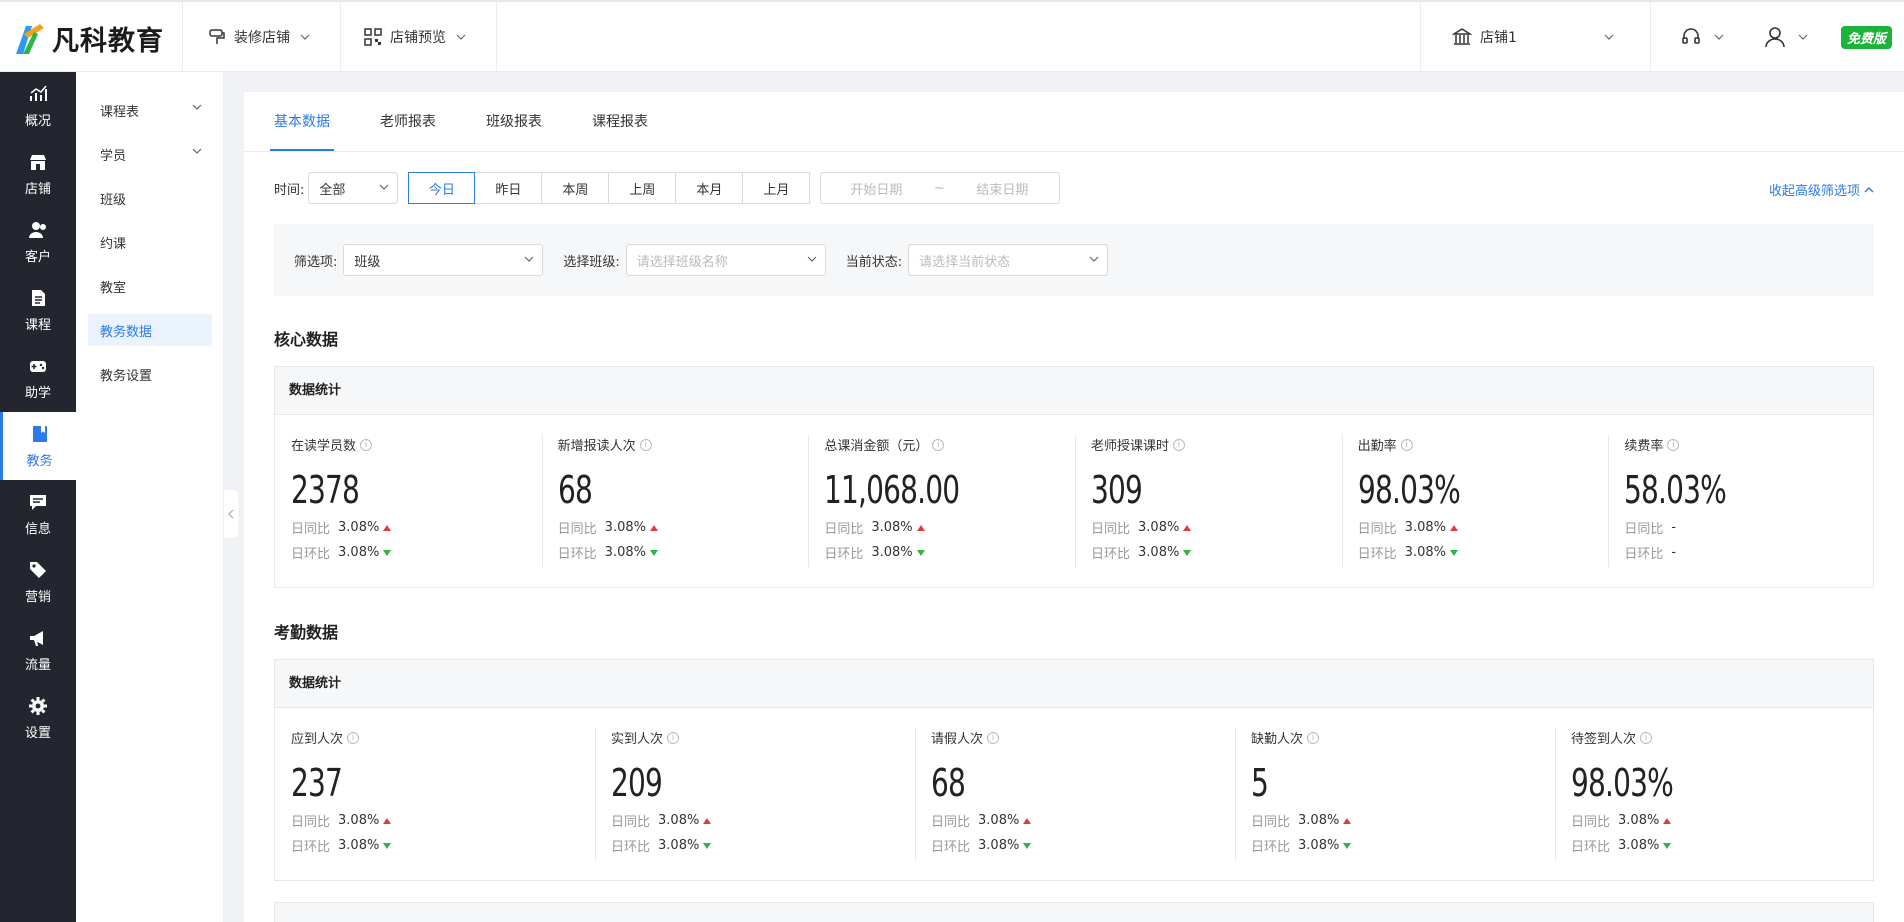 The height and width of the screenshot is (922, 1904). Describe the element at coordinates (414, 444) in the screenshot. I see `stat-label: 在读学员数 i` at that location.